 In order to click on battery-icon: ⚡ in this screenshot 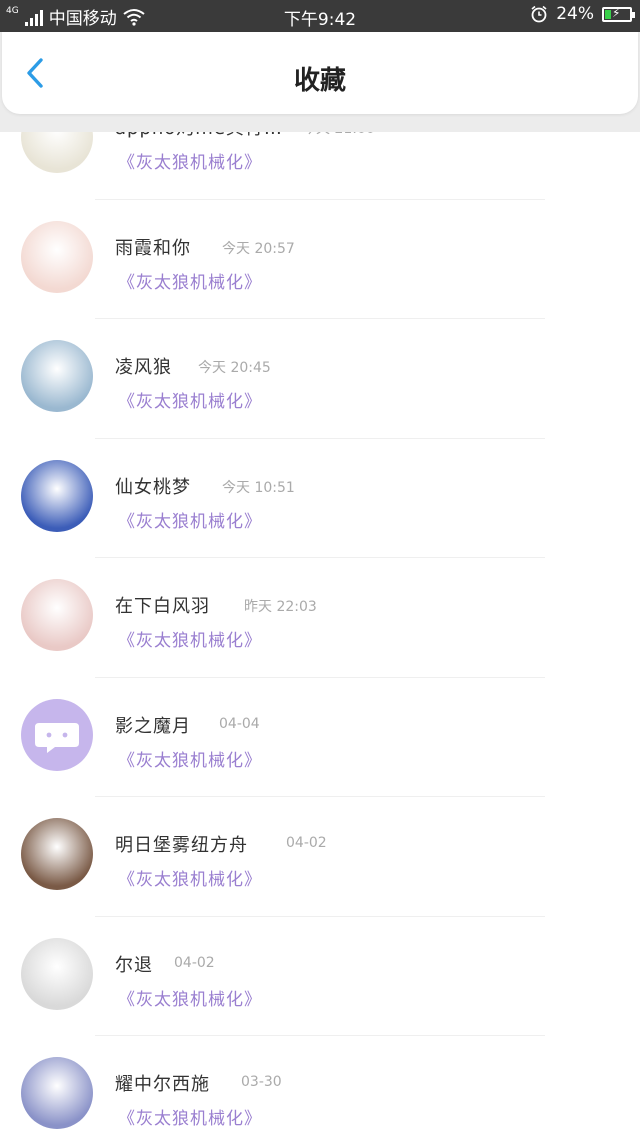, I will do `click(618, 13)`.